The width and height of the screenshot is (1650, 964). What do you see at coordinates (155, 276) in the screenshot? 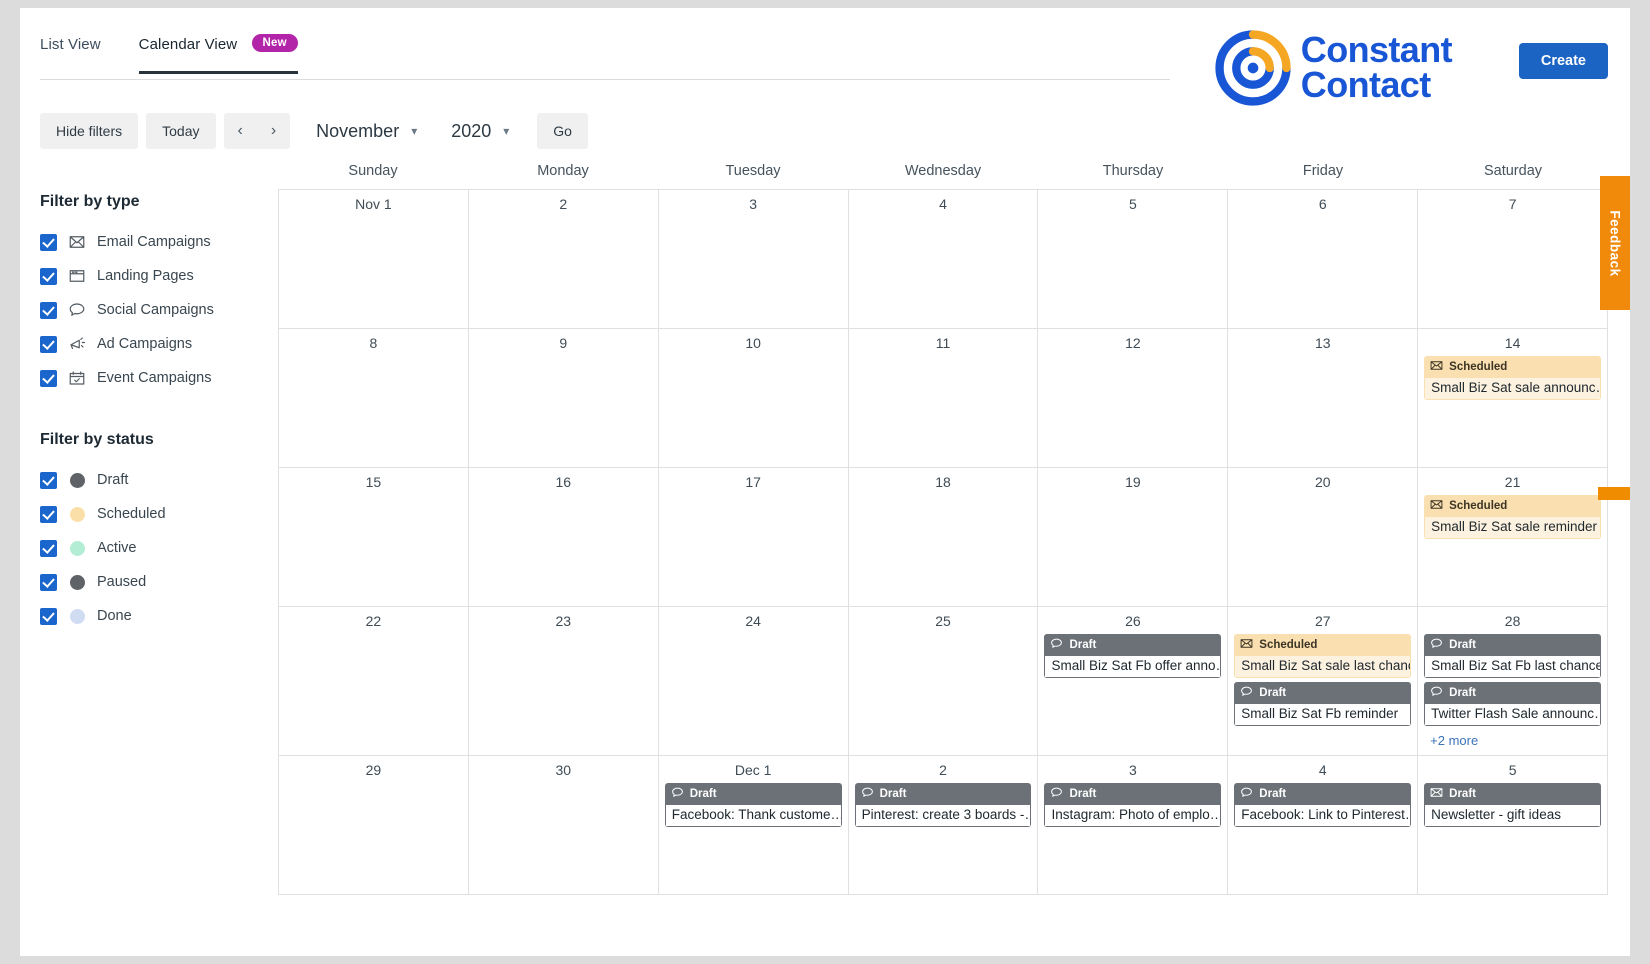
I see `filter-type-landing-pages: Landing Pages` at bounding box center [155, 276].